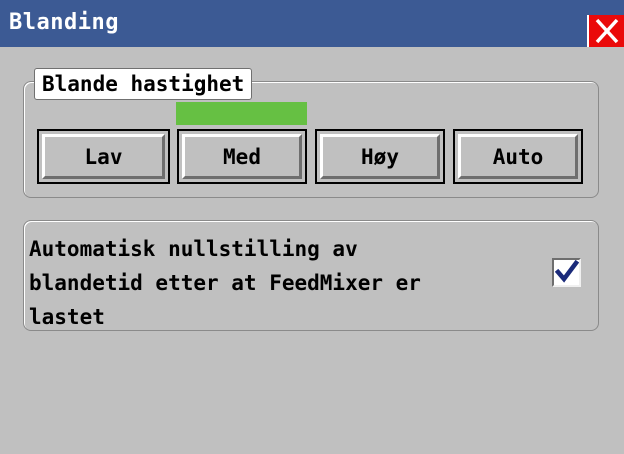 This screenshot has width=624, height=454. I want to click on speed-button-label: Auto, so click(518, 156).